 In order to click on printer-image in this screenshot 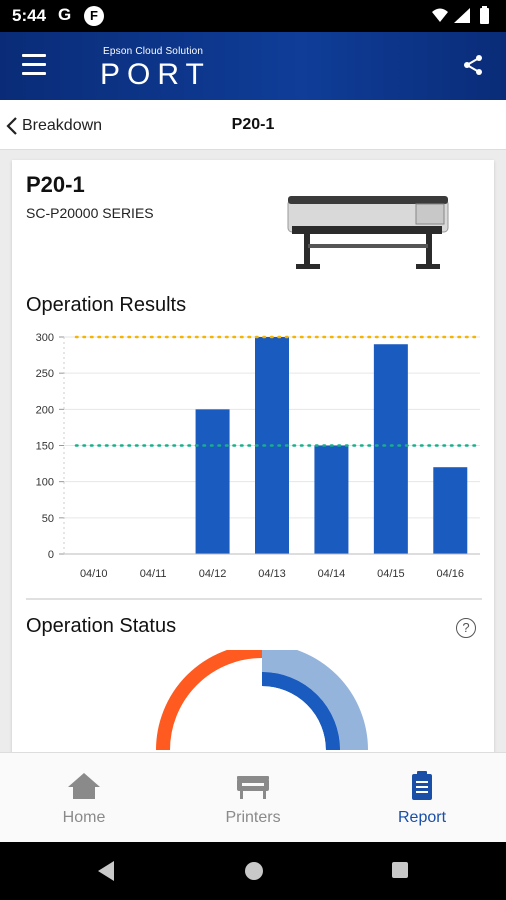, I will do `click(368, 232)`.